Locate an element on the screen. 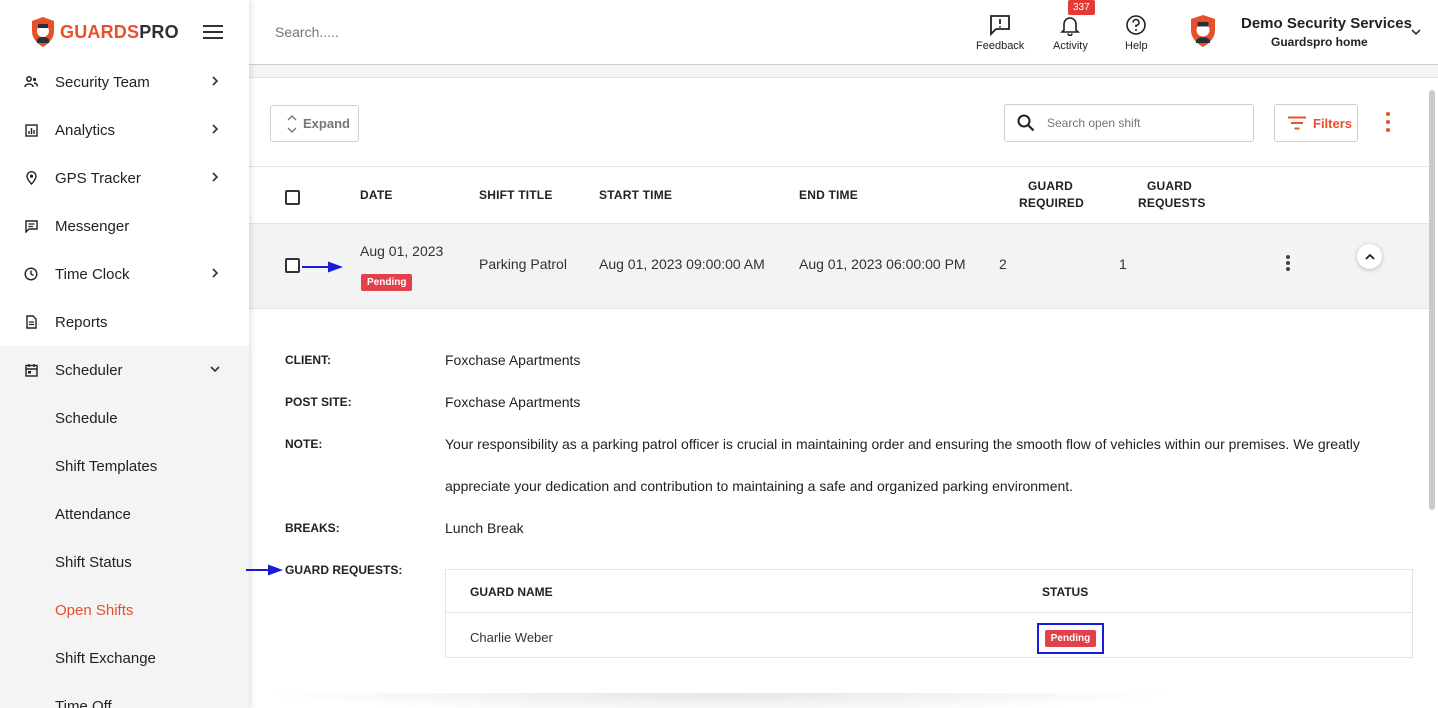 This screenshot has height=708, width=1438. sidebar-item-attendance: Attendance is located at coordinates (124, 514).